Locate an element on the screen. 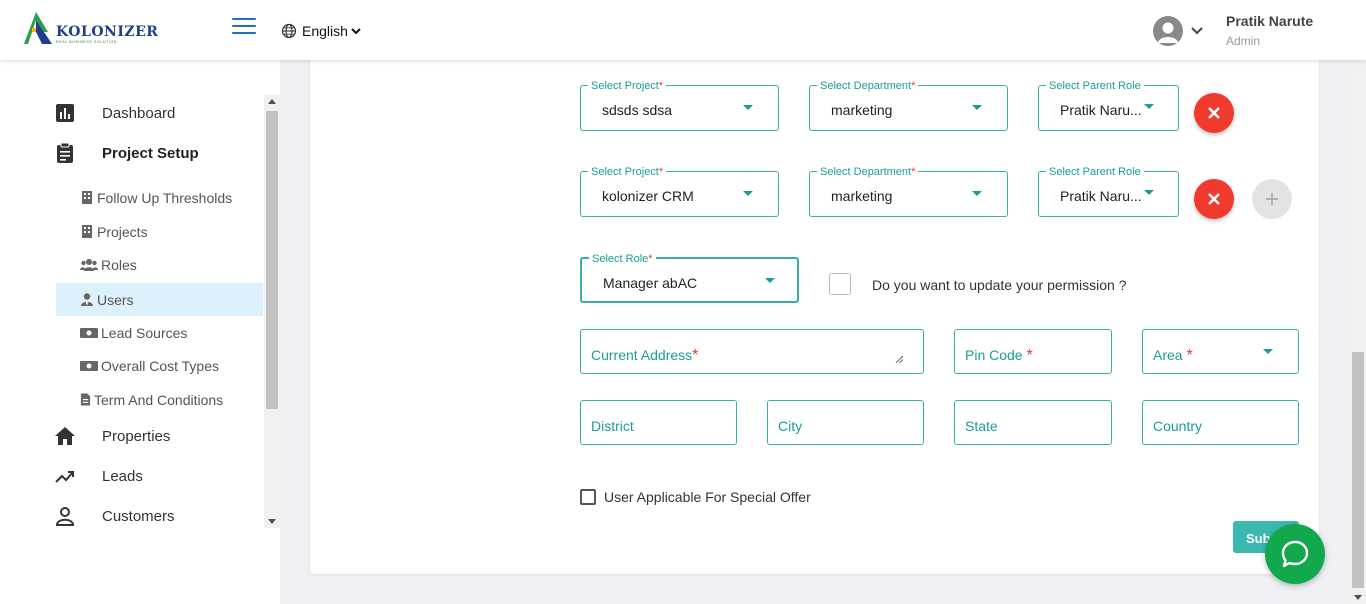 The image size is (1366, 604). field-placeholder: State is located at coordinates (981, 426).